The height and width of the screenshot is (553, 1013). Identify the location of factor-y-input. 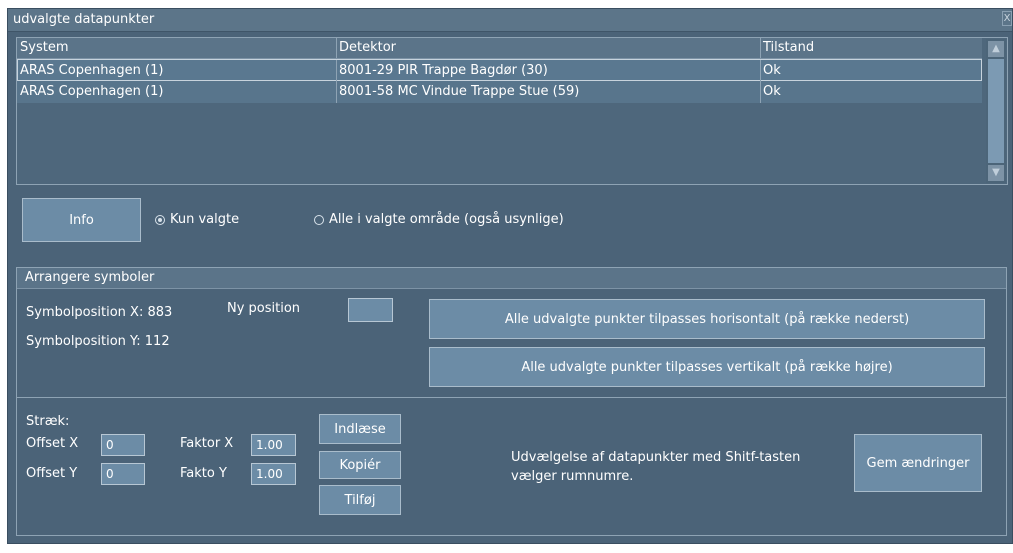
(273, 474).